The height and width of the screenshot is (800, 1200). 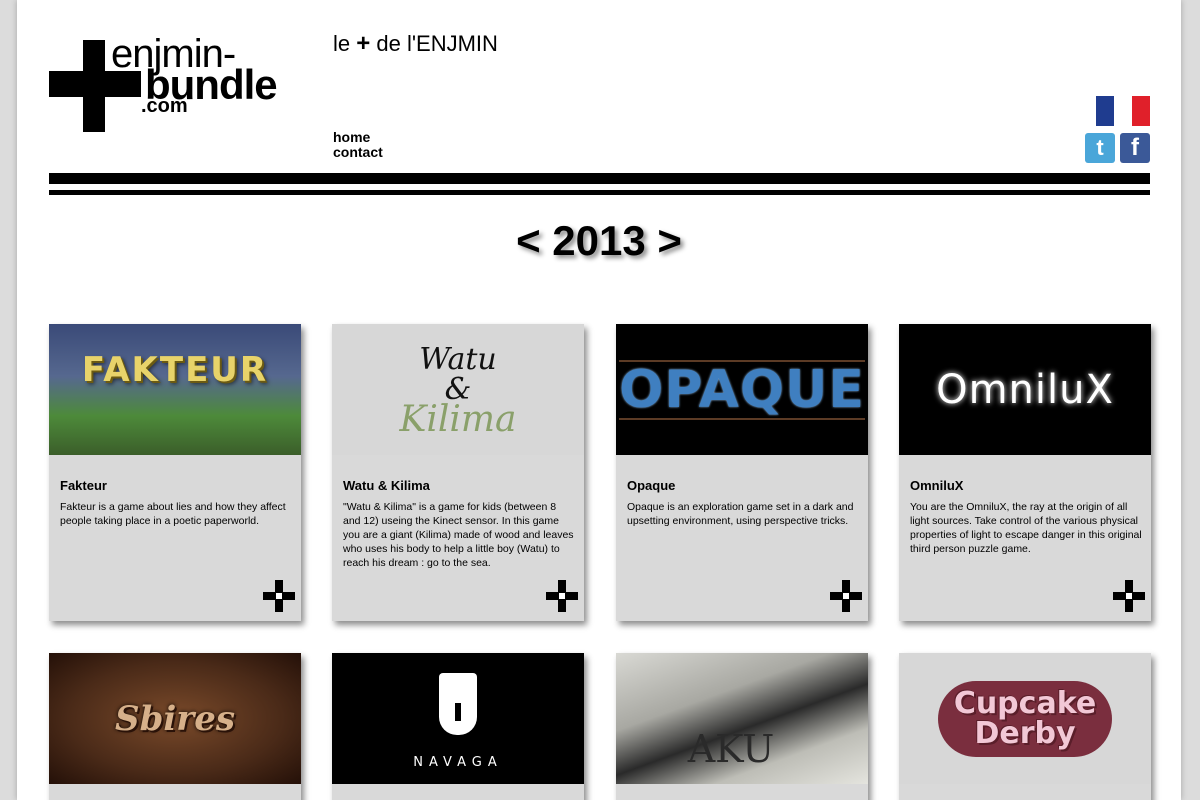 I want to click on nav-contact-link: contact, so click(x=358, y=152).